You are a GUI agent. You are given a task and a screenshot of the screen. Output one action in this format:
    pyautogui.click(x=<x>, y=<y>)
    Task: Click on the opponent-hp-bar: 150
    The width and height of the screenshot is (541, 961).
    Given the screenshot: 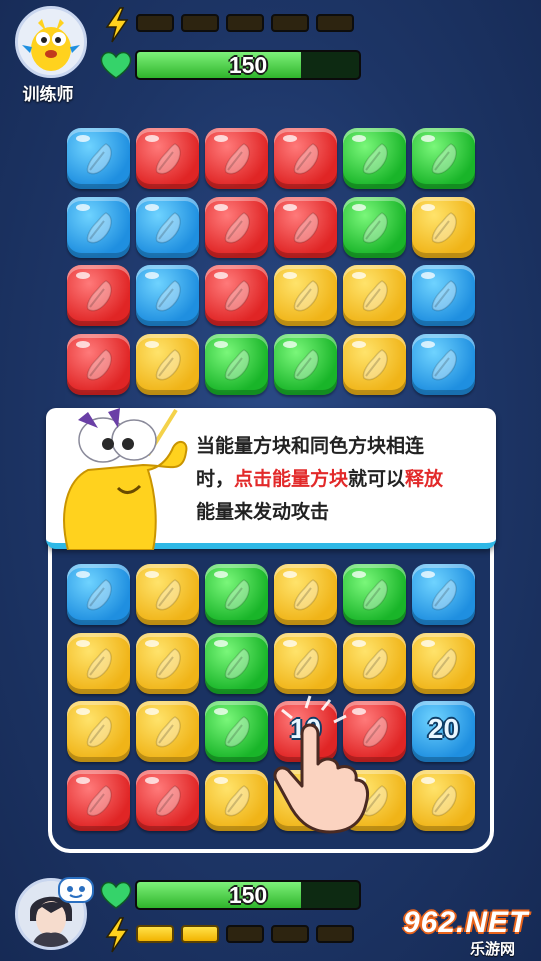 What is the action you would take?
    pyautogui.click(x=248, y=65)
    